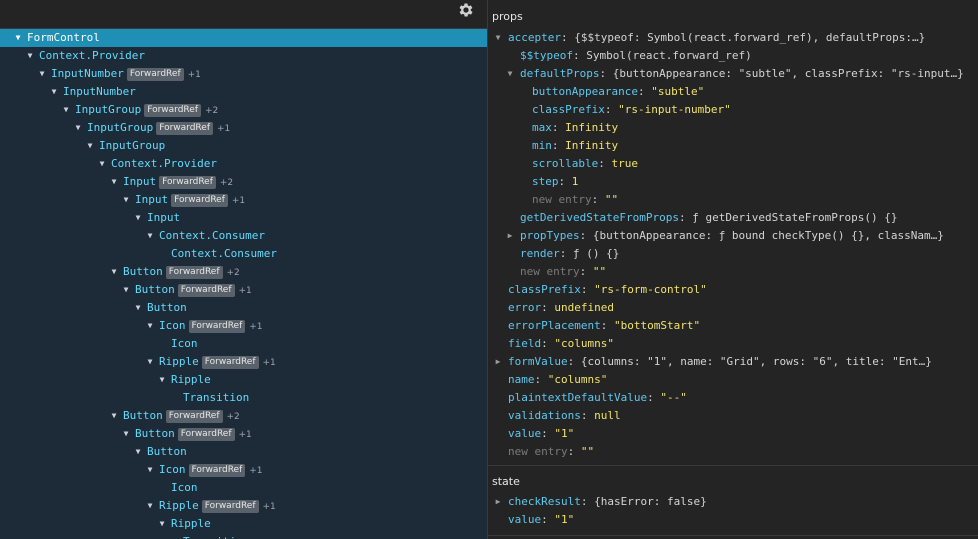  I want to click on tree-node: ▼ Input ForwardRef +1, so click(243, 200).